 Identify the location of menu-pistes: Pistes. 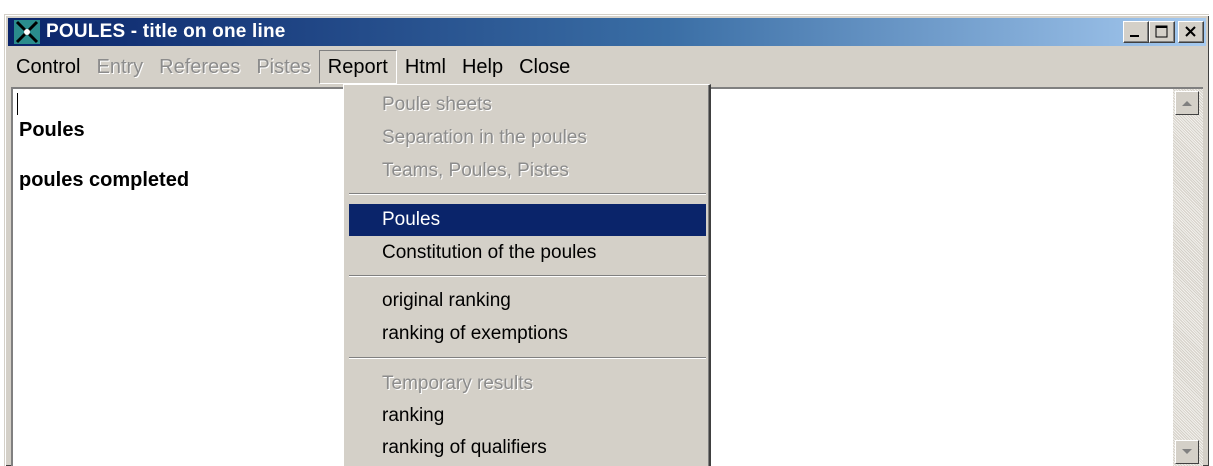
(283, 67).